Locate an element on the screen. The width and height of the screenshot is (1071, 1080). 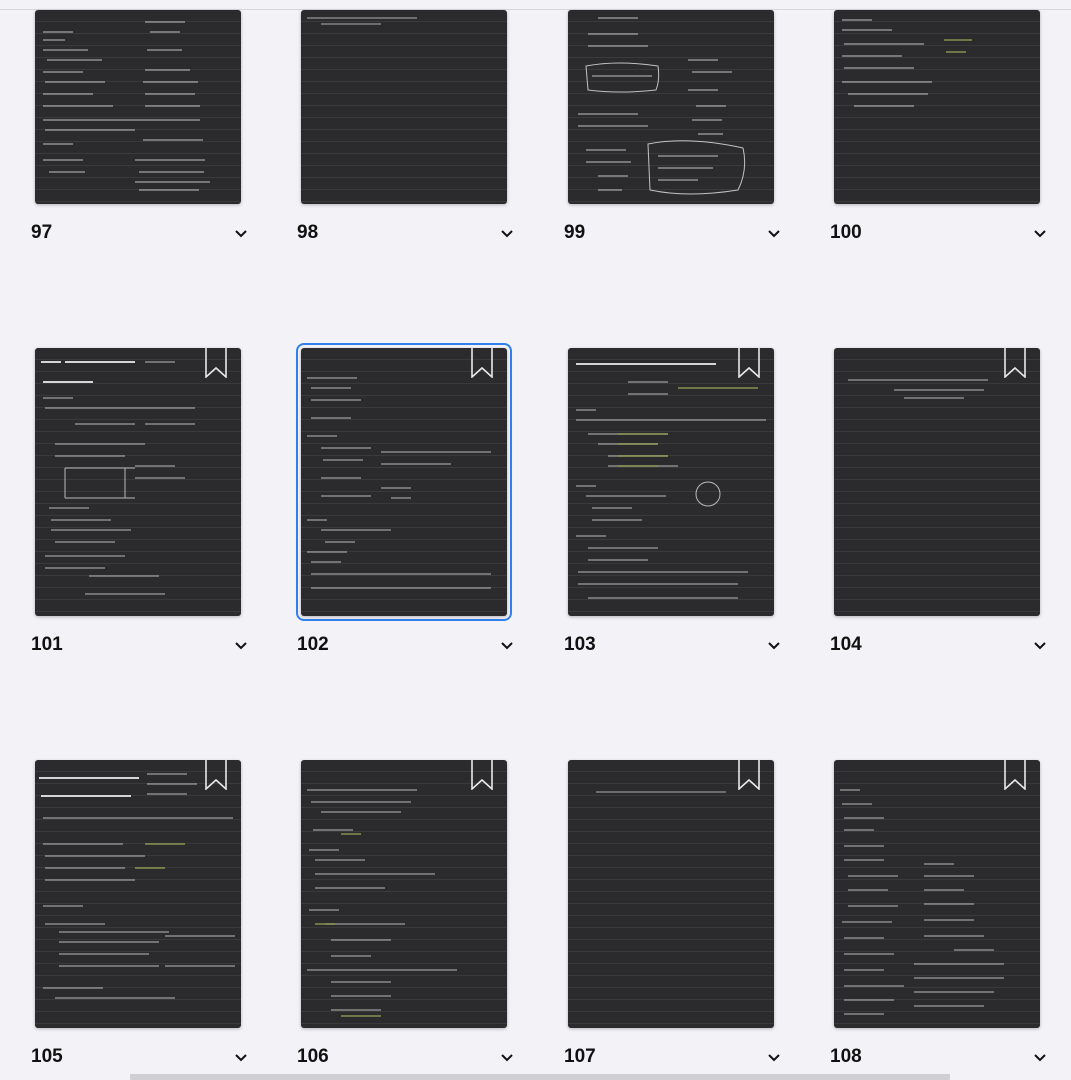
page-number: 102 is located at coordinates (313, 644).